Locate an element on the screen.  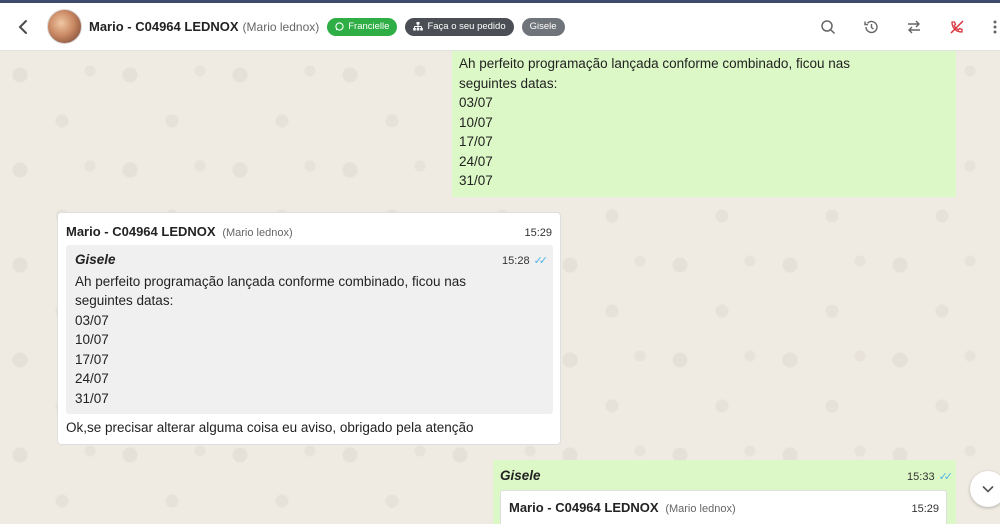
avatar is located at coordinates (64, 26).